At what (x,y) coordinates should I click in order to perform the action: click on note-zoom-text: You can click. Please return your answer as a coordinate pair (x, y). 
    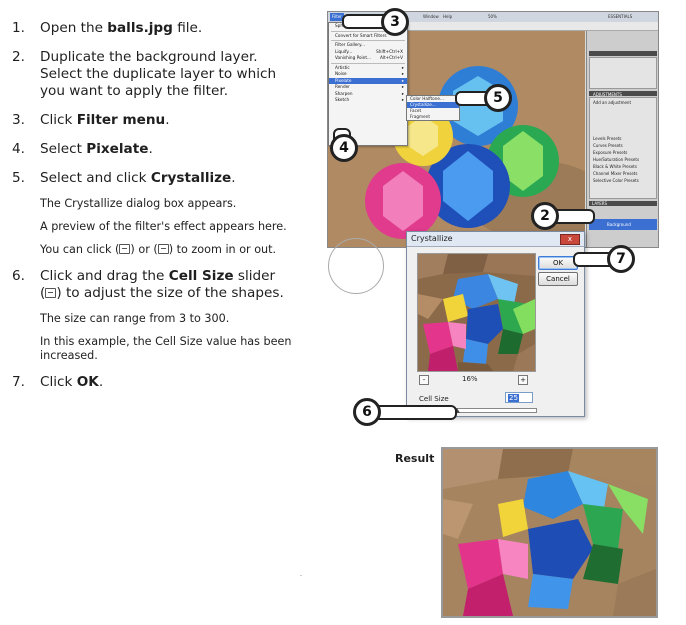
    Looking at the image, I should click on (76, 249).